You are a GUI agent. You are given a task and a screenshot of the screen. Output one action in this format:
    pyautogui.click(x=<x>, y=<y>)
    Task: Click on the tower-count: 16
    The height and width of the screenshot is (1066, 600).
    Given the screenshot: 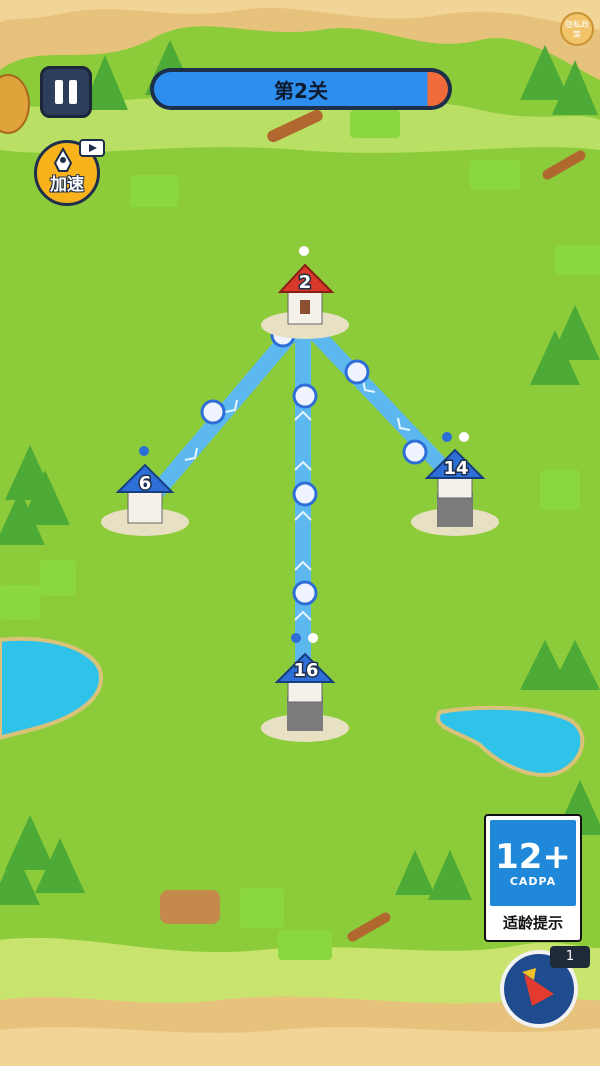 What is the action you would take?
    pyautogui.click(x=305, y=670)
    